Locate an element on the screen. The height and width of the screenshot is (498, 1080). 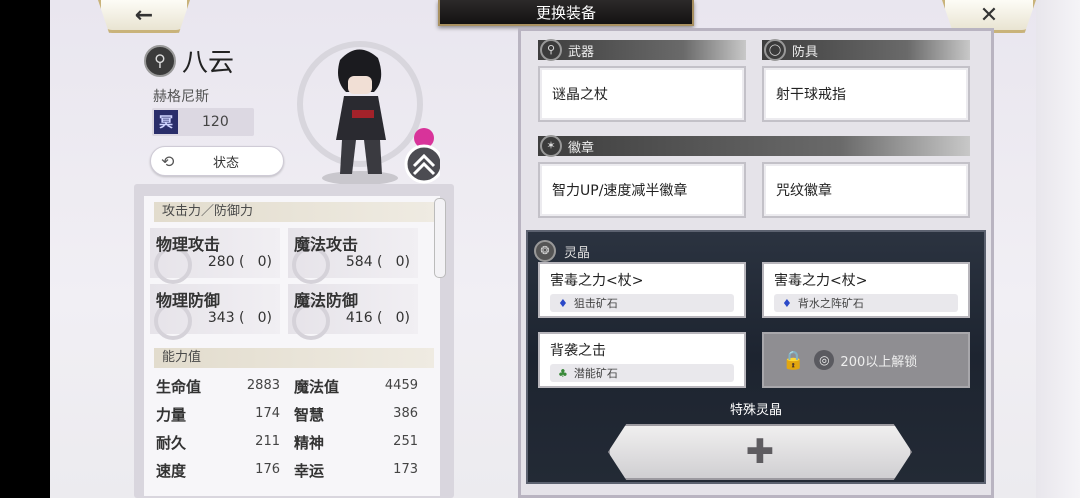
crystal-header: ❂ 灵晶 is located at coordinates (562, 251).